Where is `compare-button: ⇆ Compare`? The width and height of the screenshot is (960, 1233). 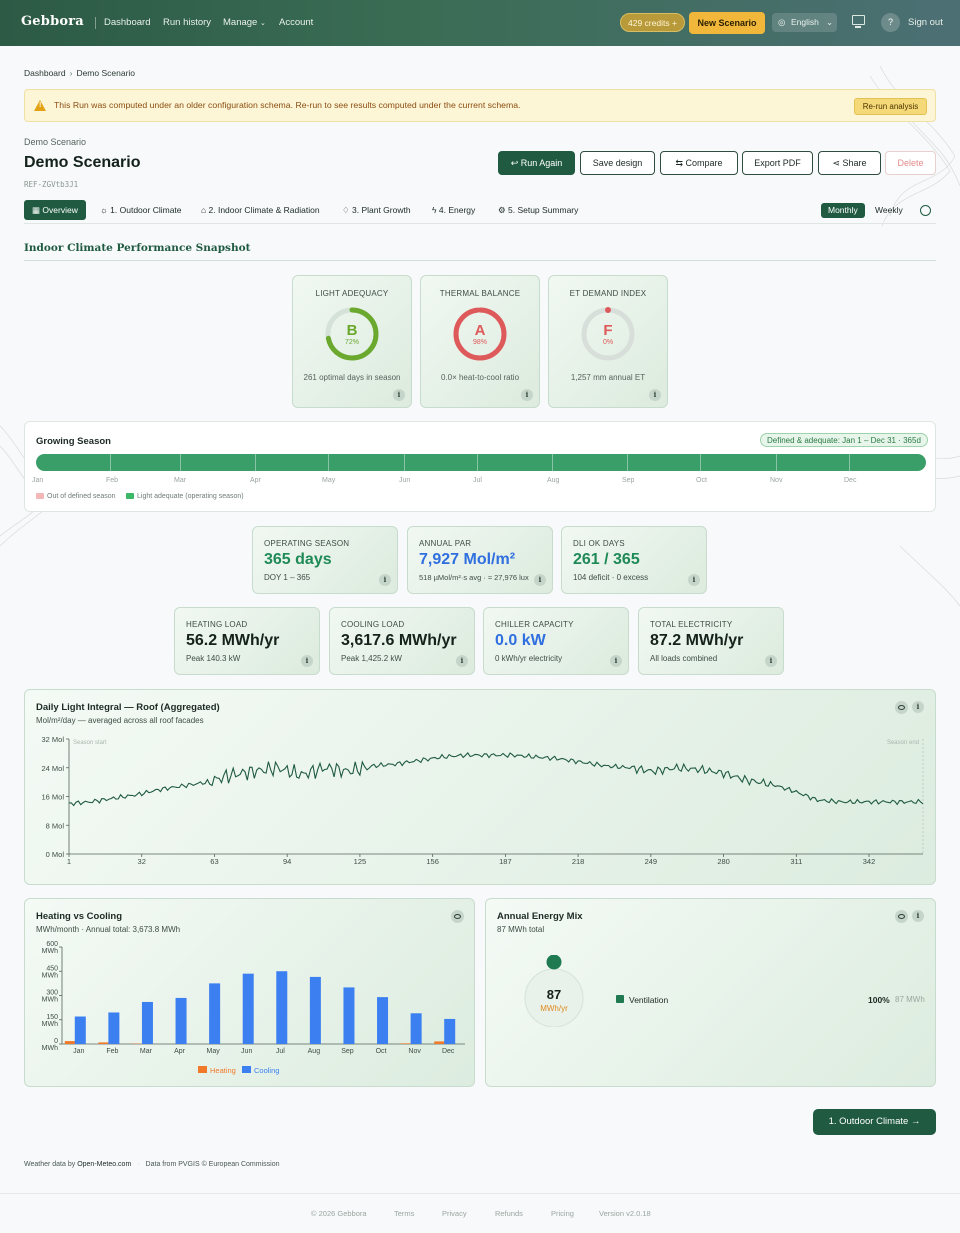 compare-button: ⇆ Compare is located at coordinates (699, 163).